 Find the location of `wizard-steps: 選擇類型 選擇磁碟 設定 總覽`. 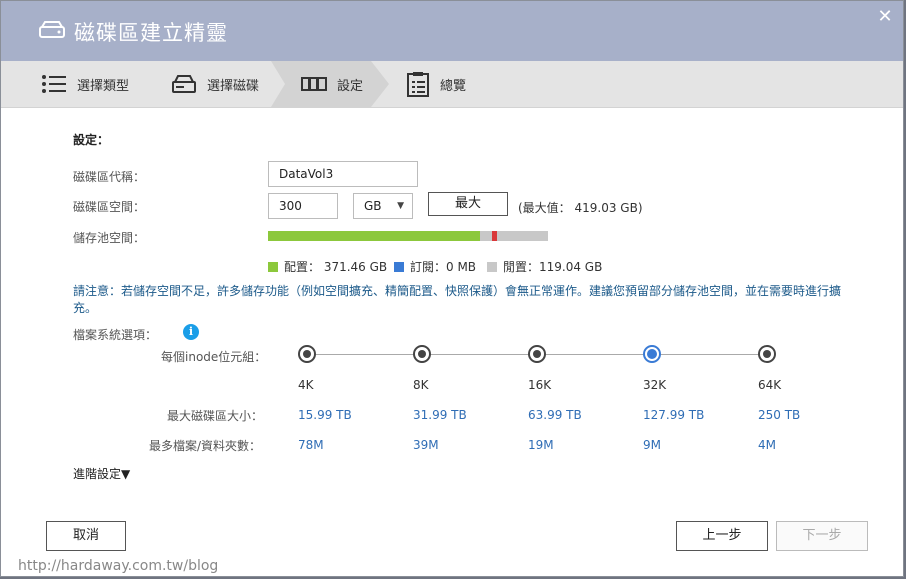

wizard-steps: 選擇類型 選擇磁碟 設定 總覽 is located at coordinates (452, 84).